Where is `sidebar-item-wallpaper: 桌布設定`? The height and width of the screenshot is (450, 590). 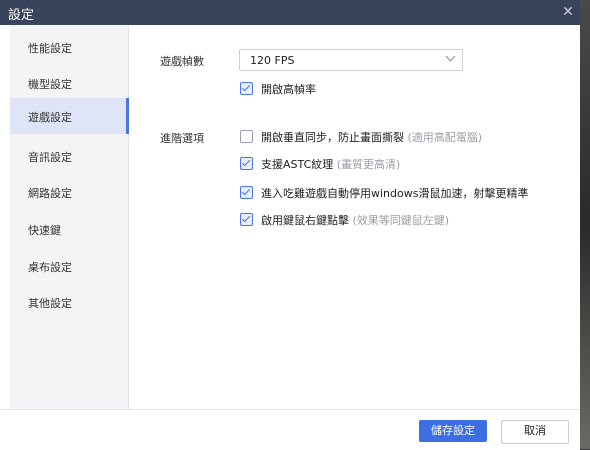 sidebar-item-wallpaper: 桌布設定 is located at coordinates (69, 266).